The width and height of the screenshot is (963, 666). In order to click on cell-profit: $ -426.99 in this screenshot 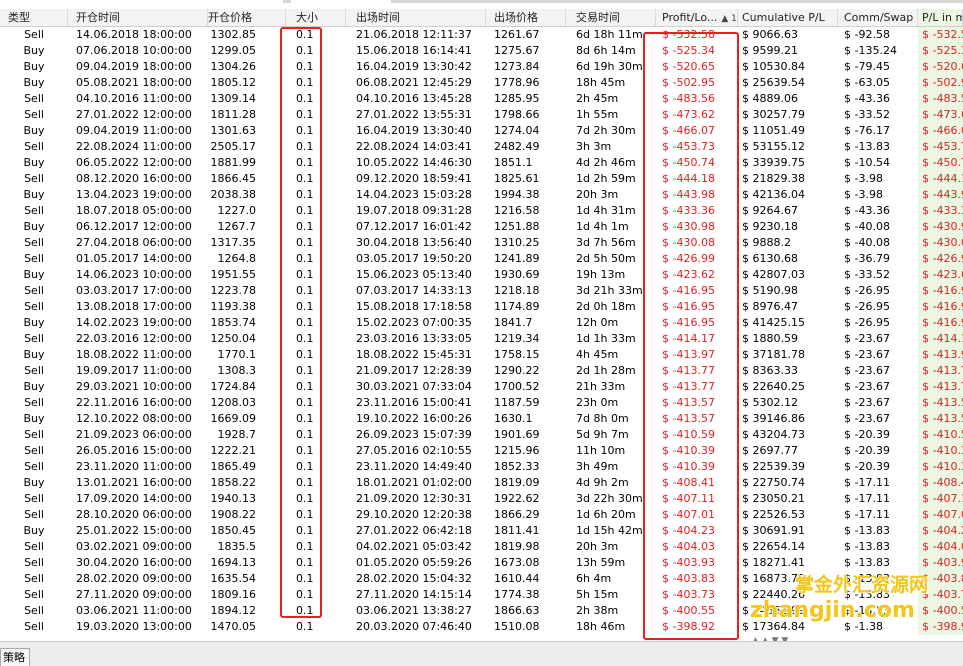, I will do `click(688, 258)`.